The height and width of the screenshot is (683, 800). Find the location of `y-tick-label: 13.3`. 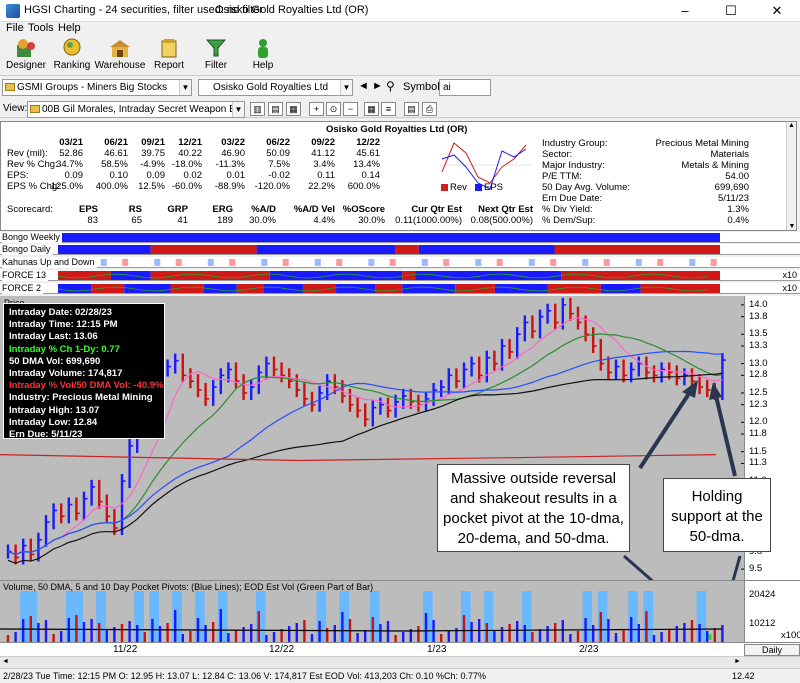

y-tick-label: 13.3 is located at coordinates (758, 345).